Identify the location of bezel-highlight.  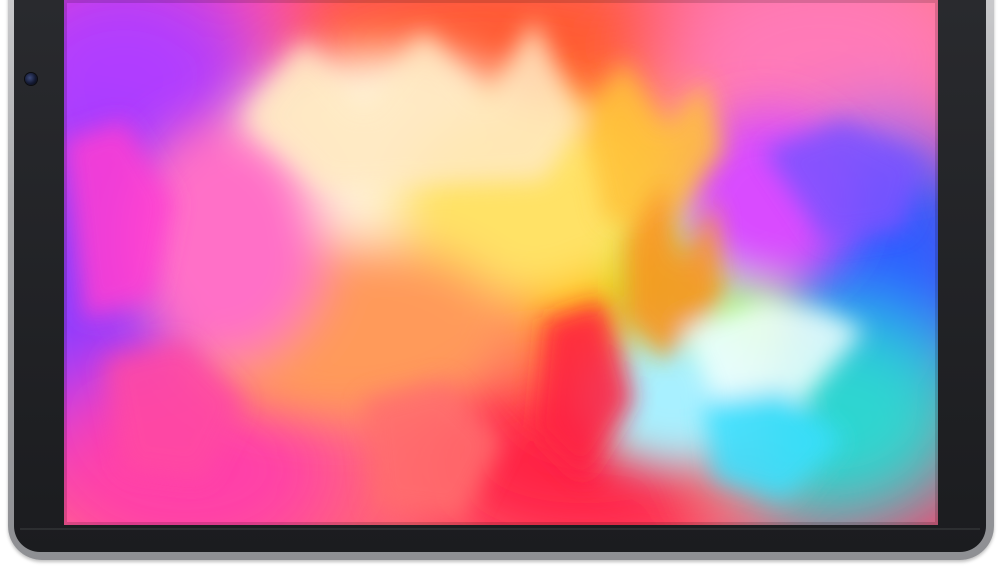
(500, 529).